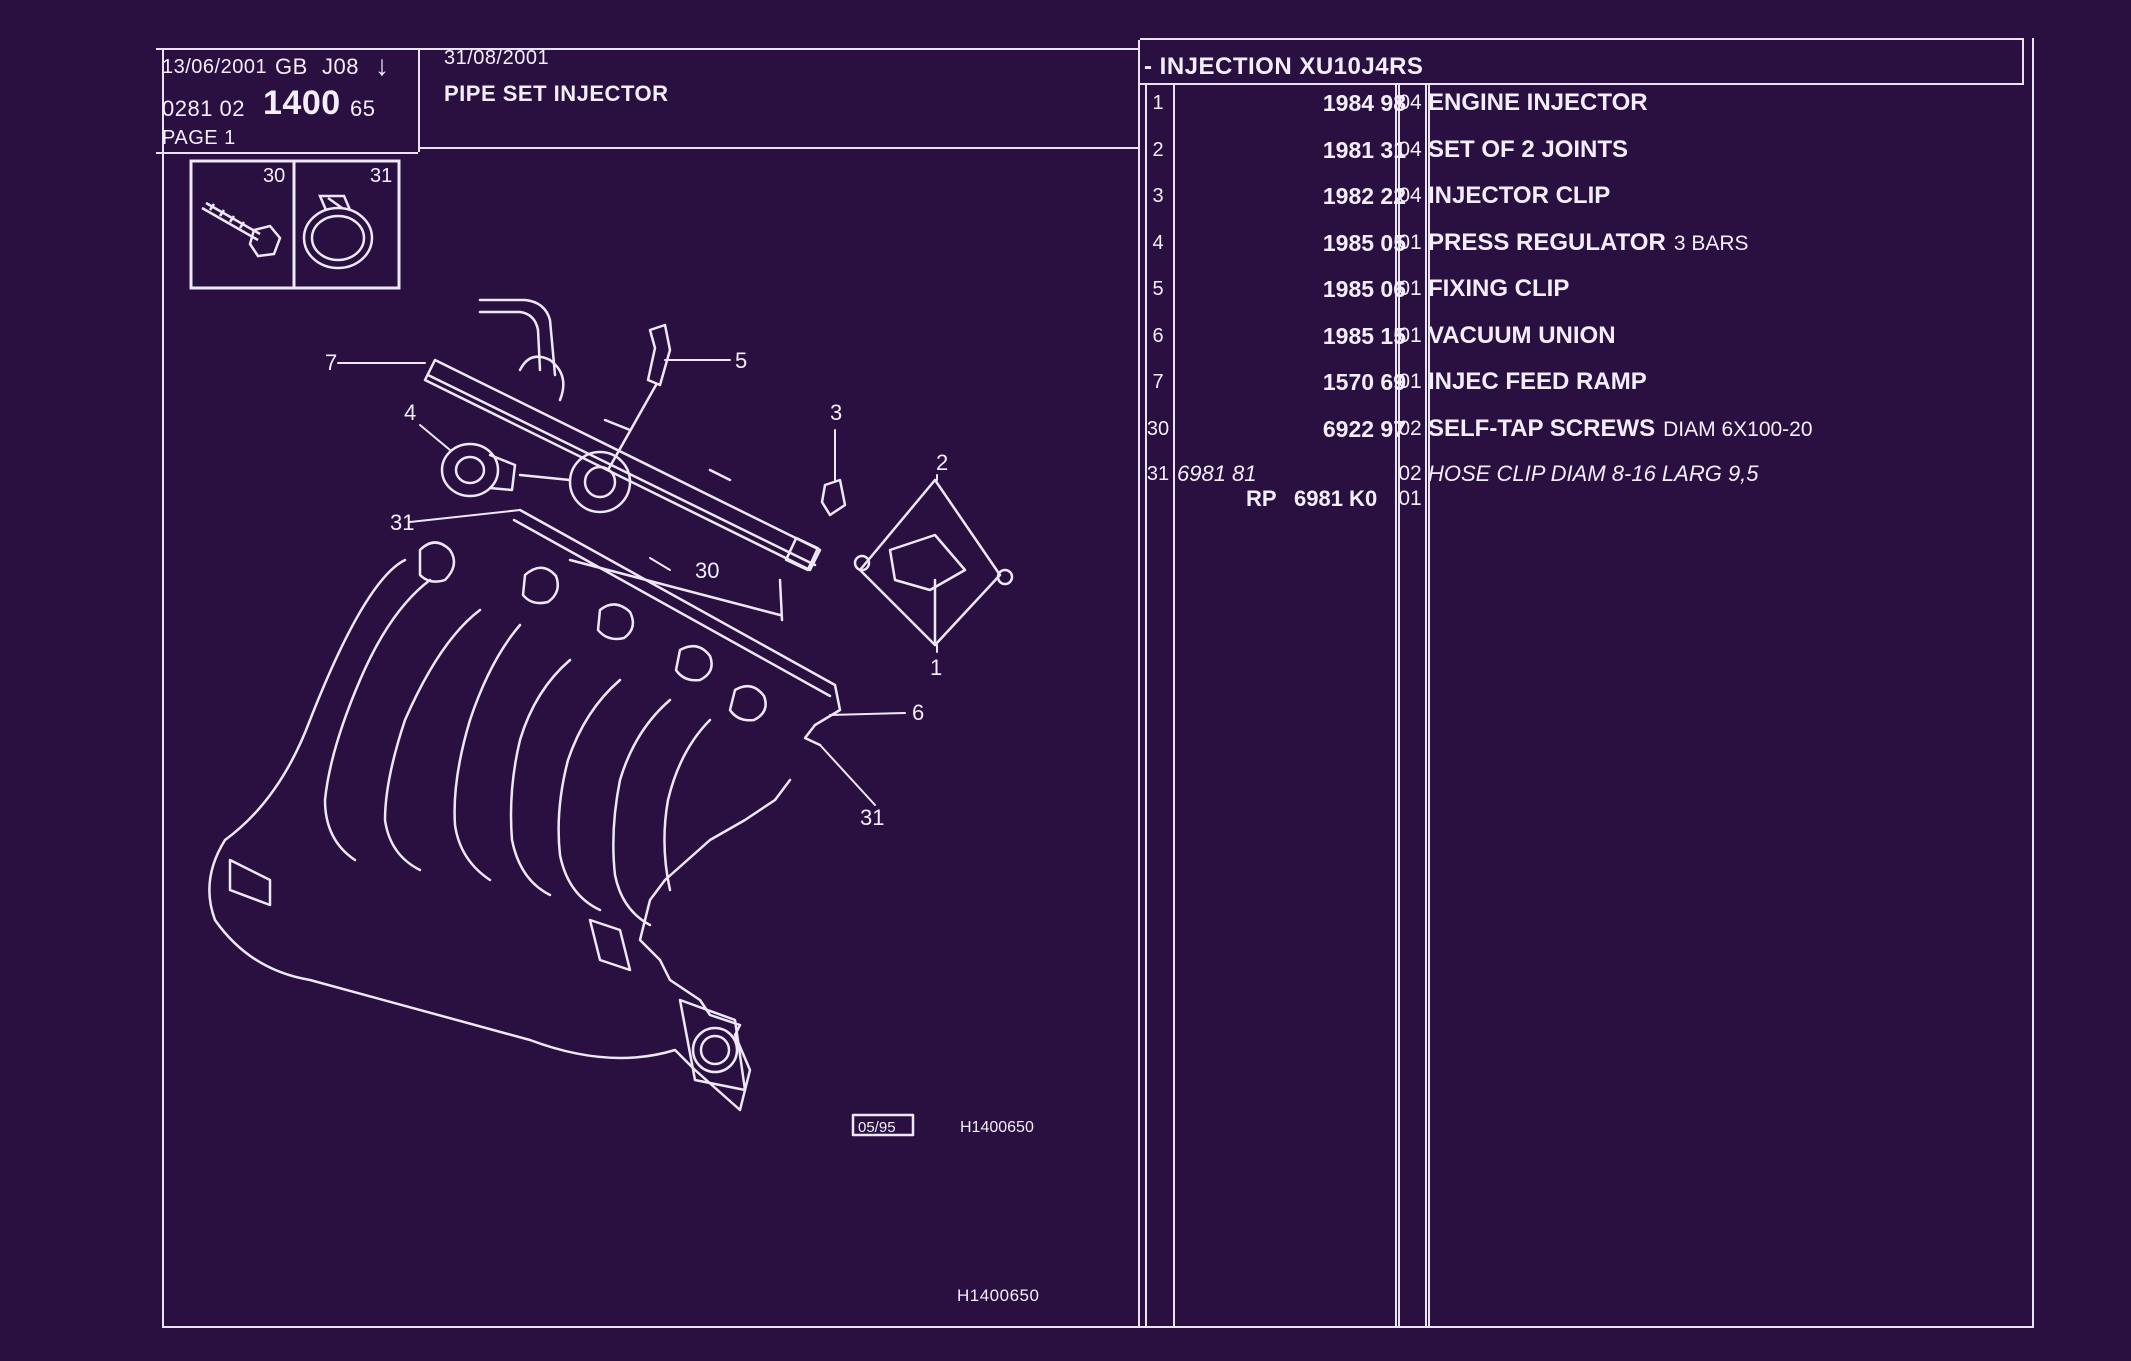  Describe the element at coordinates (241, 229) in the screenshot. I see `screw-icon` at that location.